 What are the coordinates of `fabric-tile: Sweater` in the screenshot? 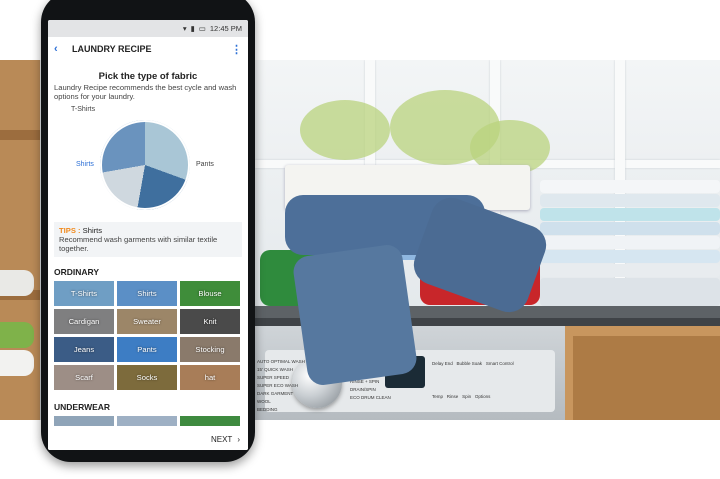 It's located at (147, 321).